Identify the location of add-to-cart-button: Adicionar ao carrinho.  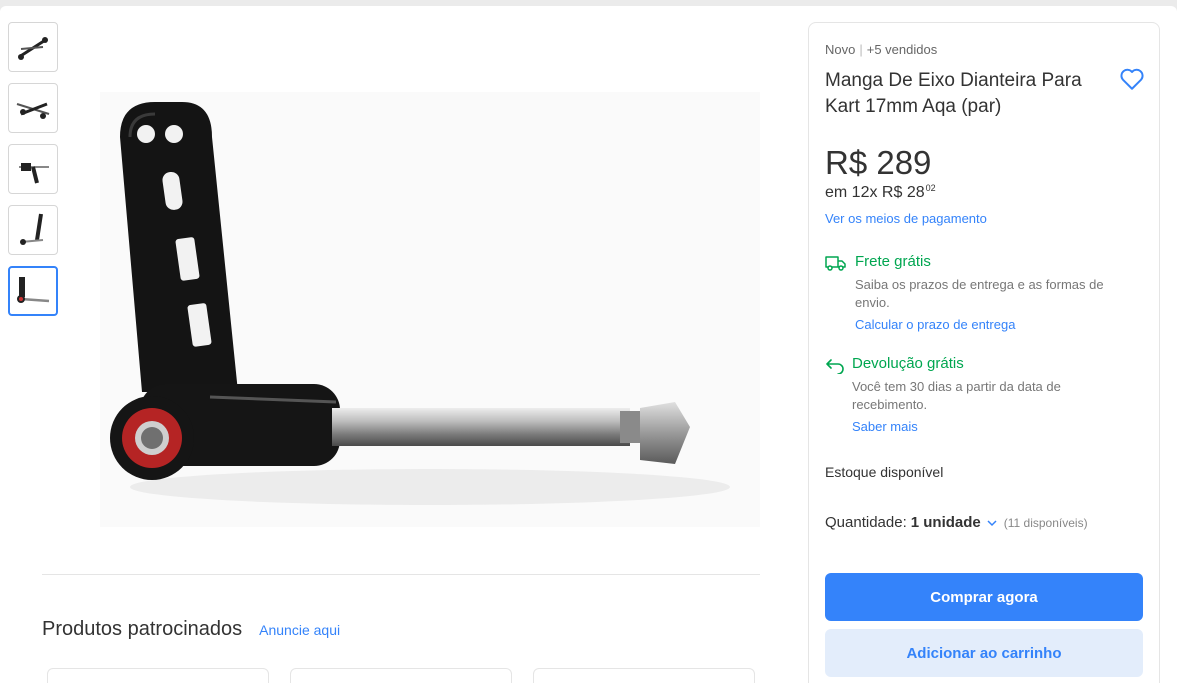
(984, 653).